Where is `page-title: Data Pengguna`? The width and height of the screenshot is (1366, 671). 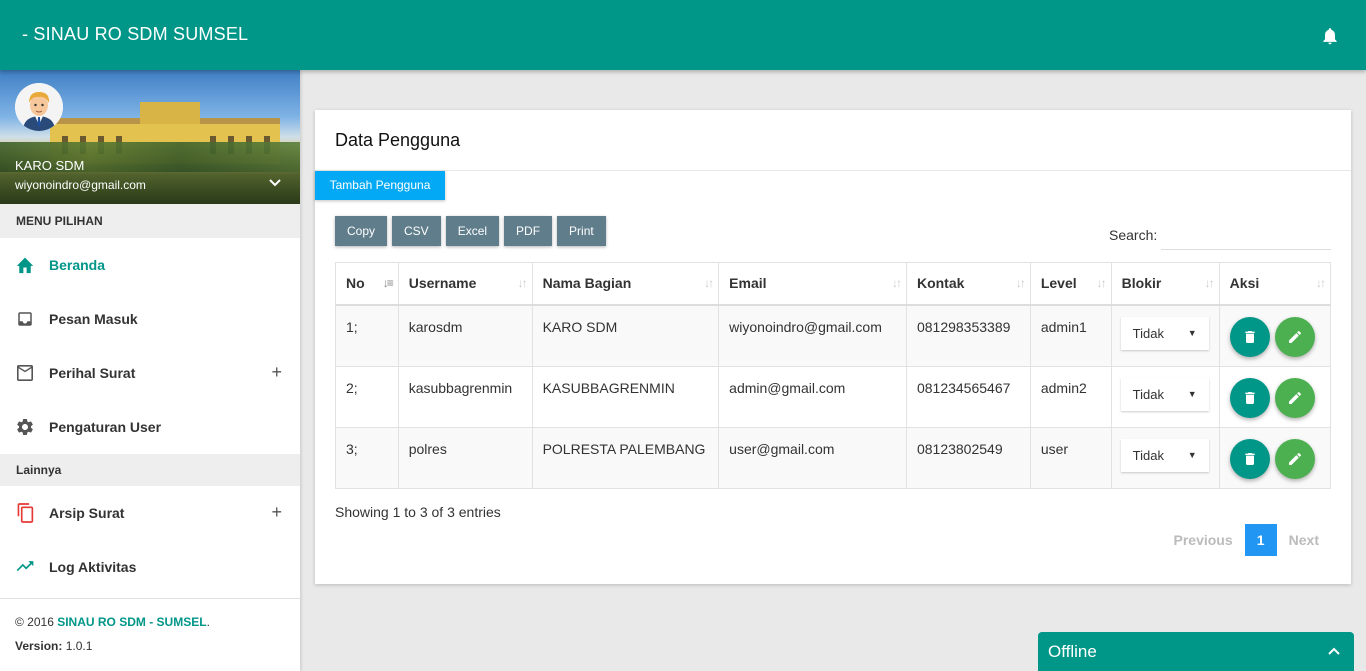 page-title: Data Pengguna is located at coordinates (398, 140).